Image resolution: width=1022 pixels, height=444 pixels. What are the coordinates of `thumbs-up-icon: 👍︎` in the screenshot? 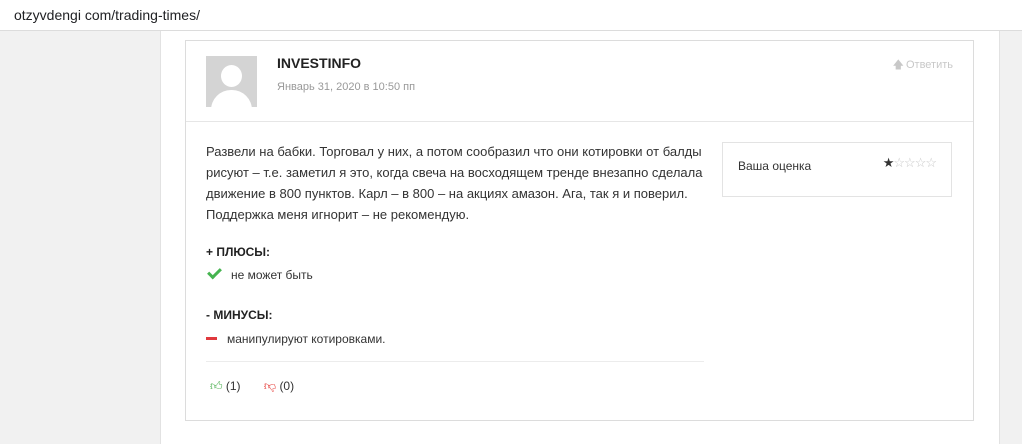 It's located at (216, 386).